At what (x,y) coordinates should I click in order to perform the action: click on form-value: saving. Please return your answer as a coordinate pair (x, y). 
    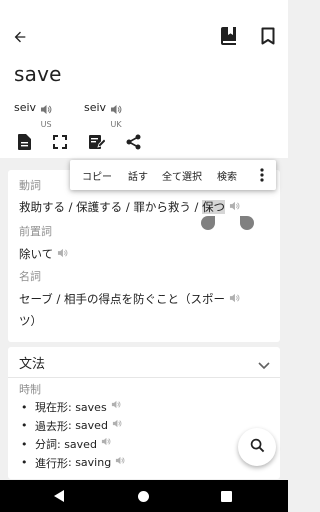
    Looking at the image, I should click on (93, 462).